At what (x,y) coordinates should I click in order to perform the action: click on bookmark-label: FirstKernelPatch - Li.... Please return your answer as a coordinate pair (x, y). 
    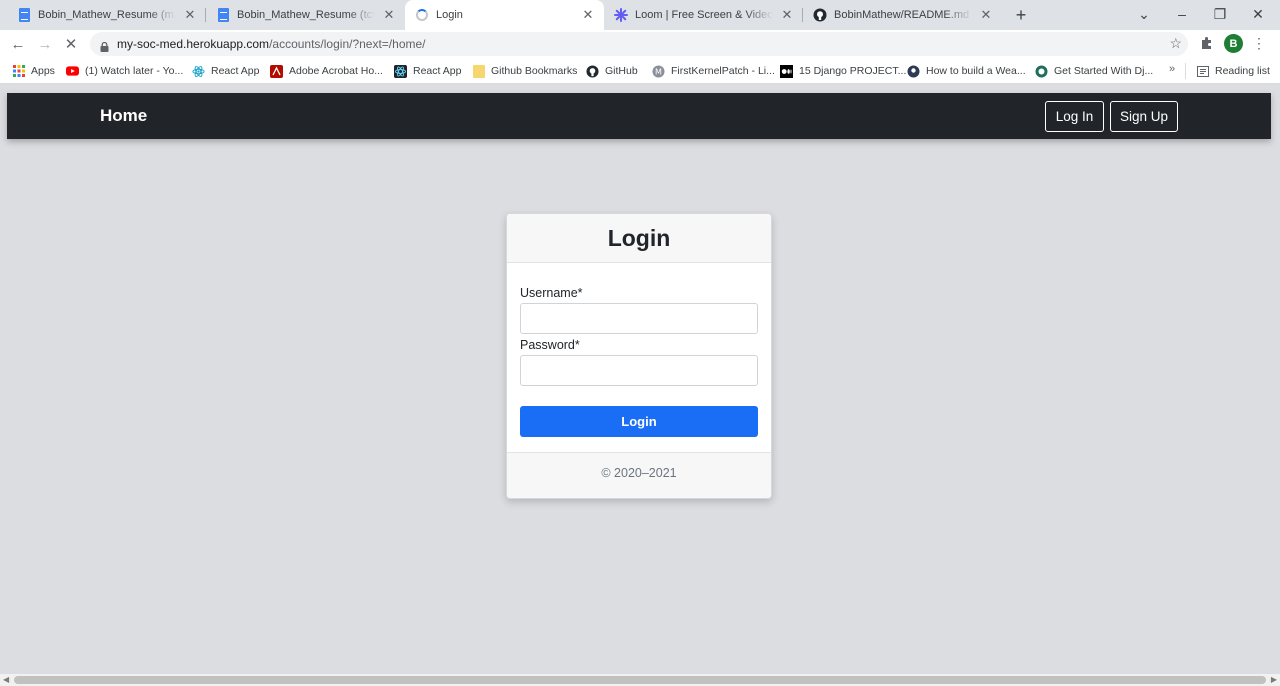
    Looking at the image, I should click on (723, 71).